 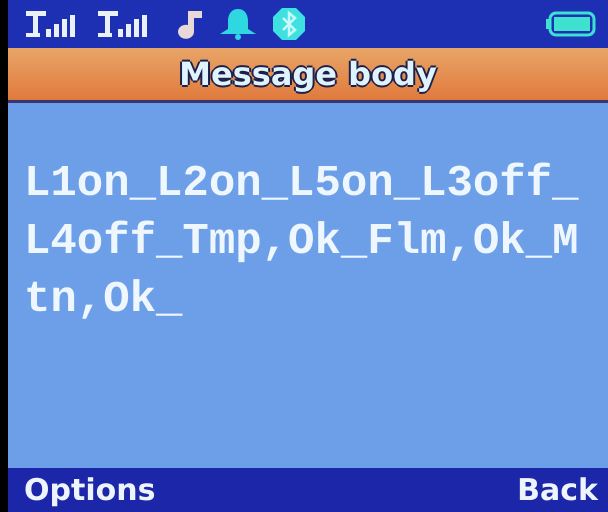 I want to click on back-softkey: Back, so click(x=557, y=490).